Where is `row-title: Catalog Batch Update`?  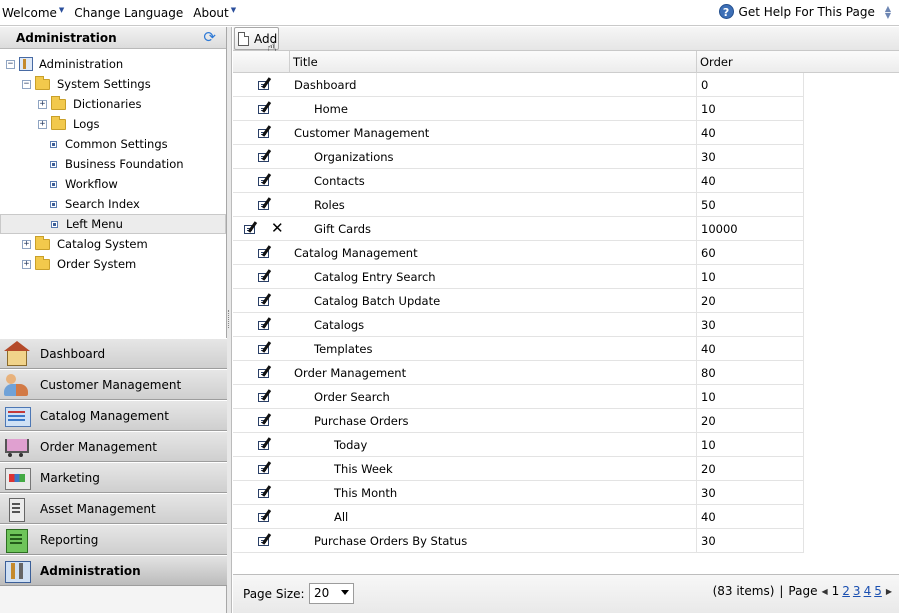 row-title: Catalog Batch Update is located at coordinates (377, 301).